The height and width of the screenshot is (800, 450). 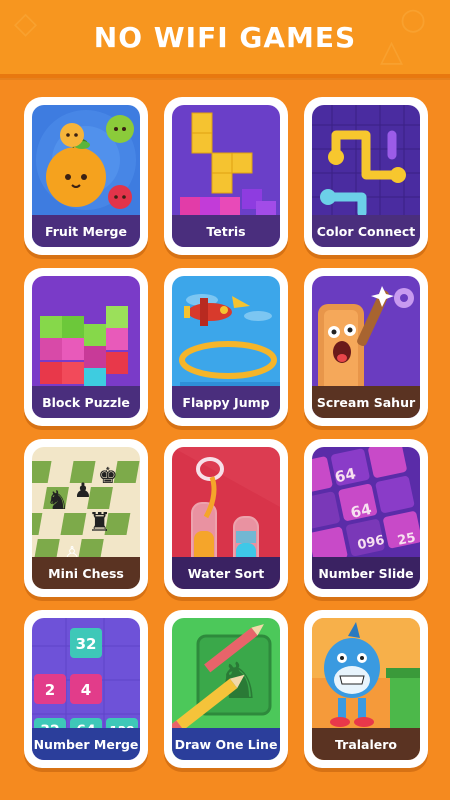 I want to click on game-label: Scream Sahur, so click(x=366, y=402).